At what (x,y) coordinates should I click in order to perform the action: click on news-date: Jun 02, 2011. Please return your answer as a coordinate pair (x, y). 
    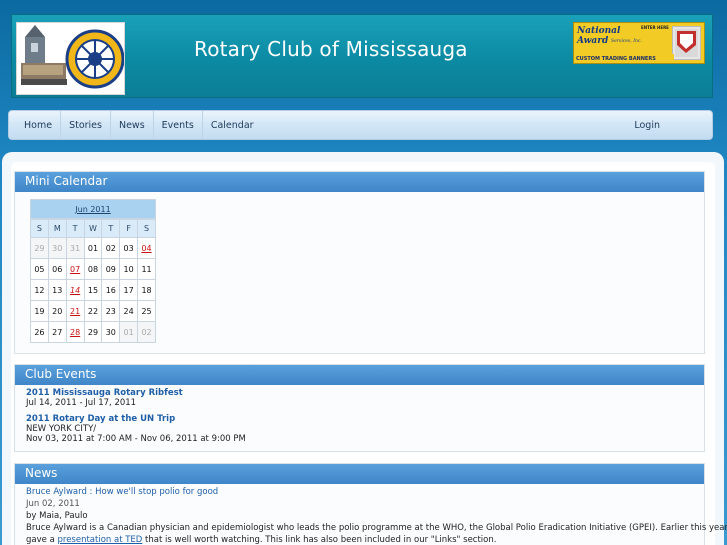
    Looking at the image, I should click on (53, 504).